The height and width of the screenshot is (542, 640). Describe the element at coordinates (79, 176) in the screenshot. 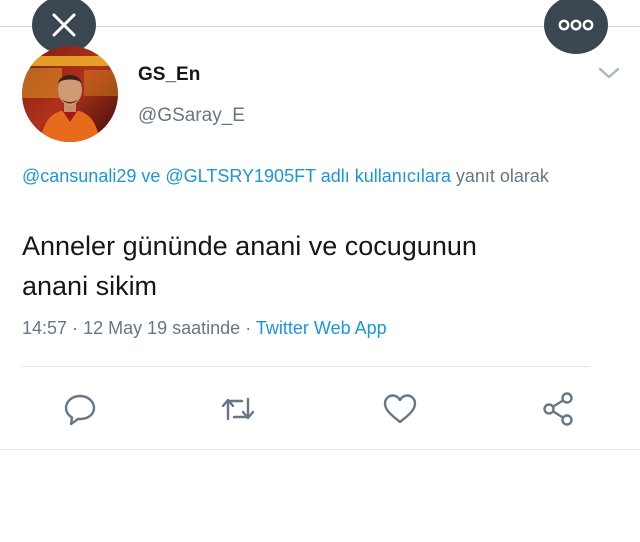

I see `mention-link: @cansunali29` at that location.